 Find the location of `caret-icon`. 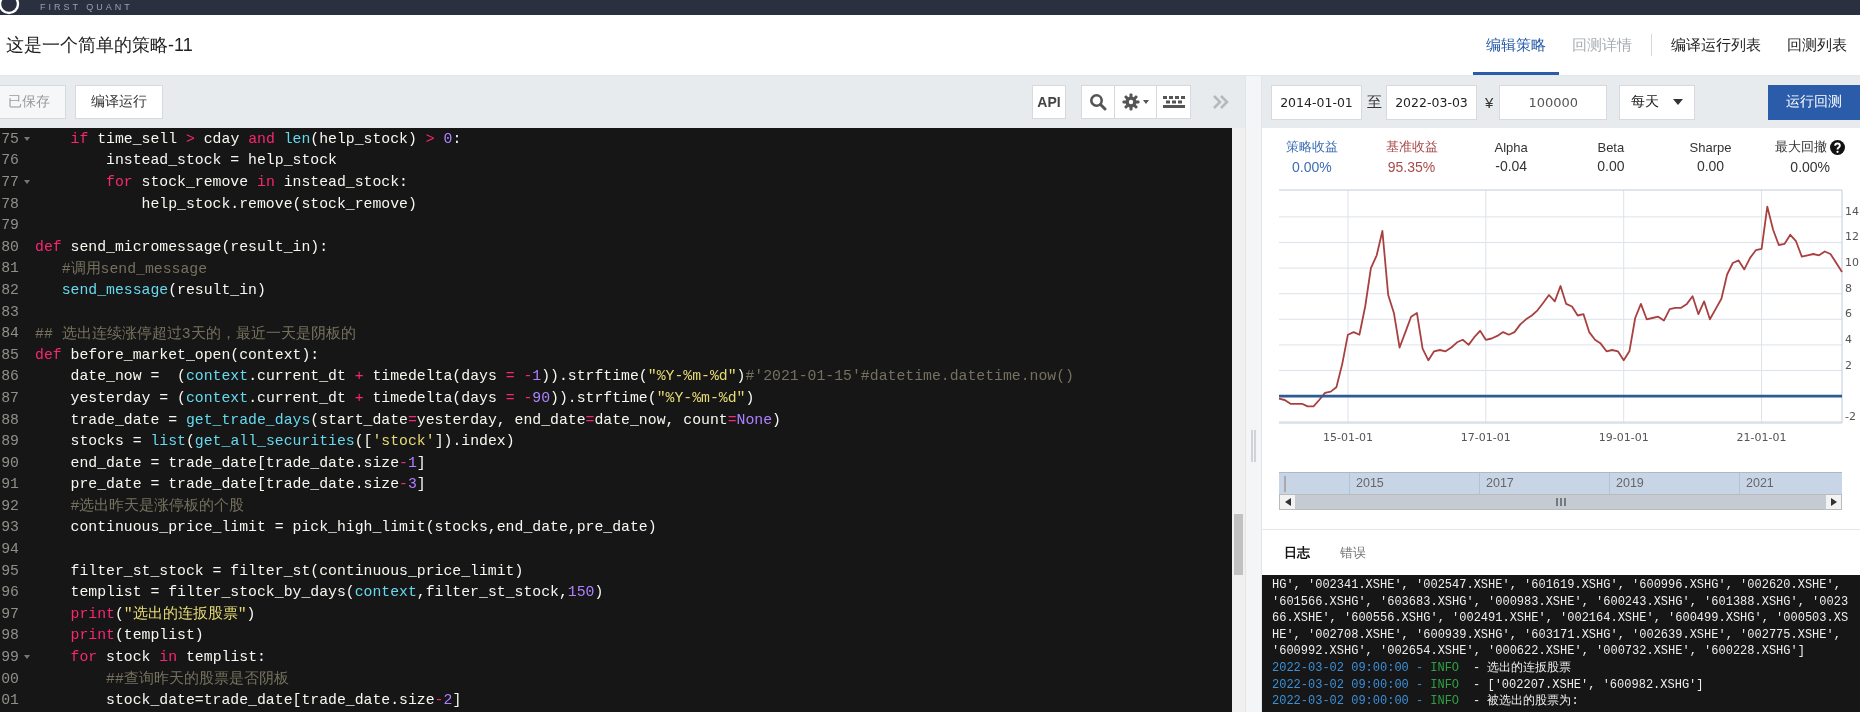

caret-icon is located at coordinates (1678, 102).